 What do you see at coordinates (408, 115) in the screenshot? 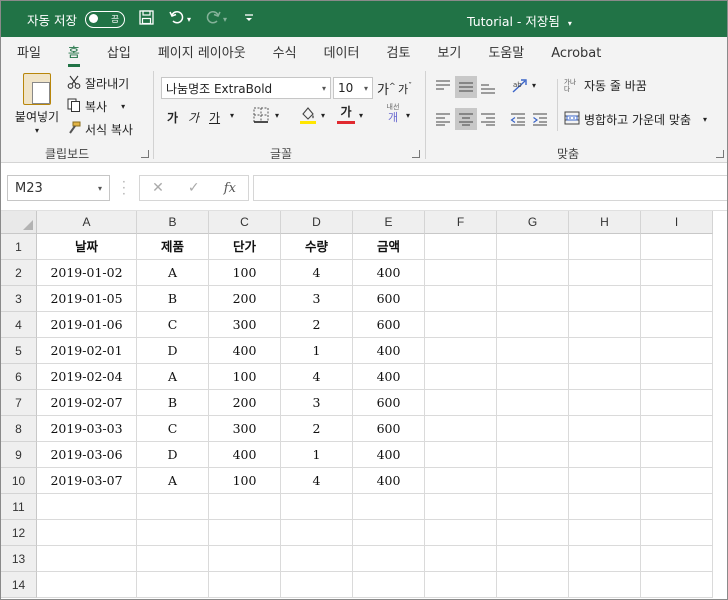
I see `phonetic-dropdown-icon: ▾` at bounding box center [408, 115].